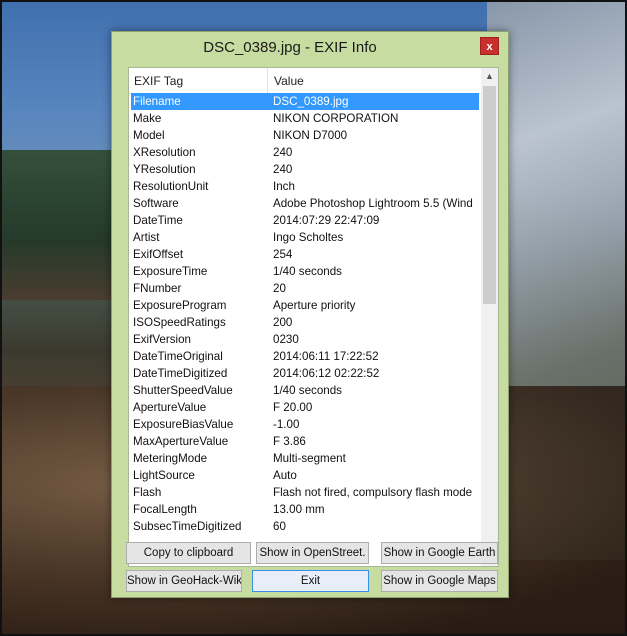 This screenshot has width=627, height=636. I want to click on exif-tag-cell: DateTimeDigitized, so click(180, 373).